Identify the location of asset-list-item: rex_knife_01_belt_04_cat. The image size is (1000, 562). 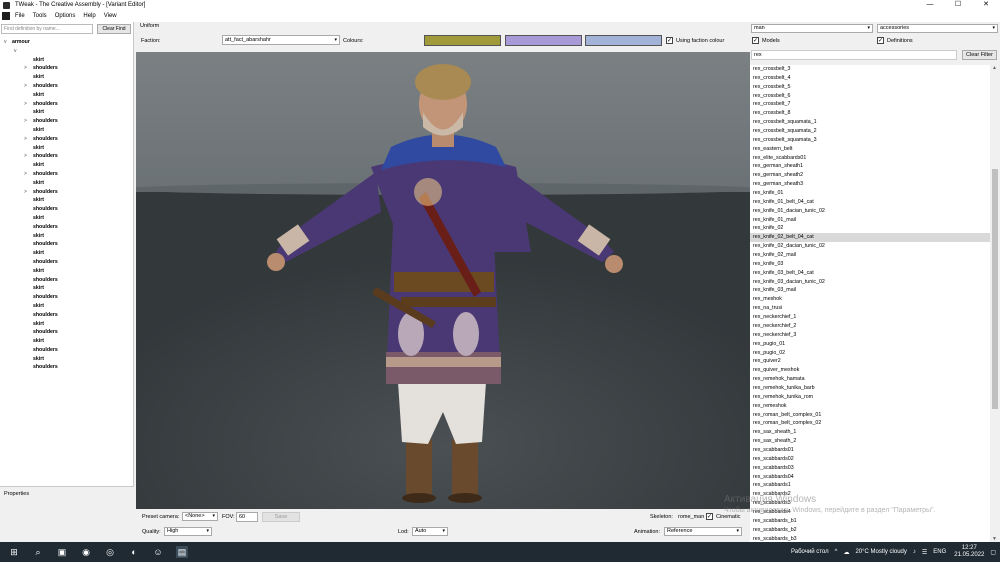
(870, 202).